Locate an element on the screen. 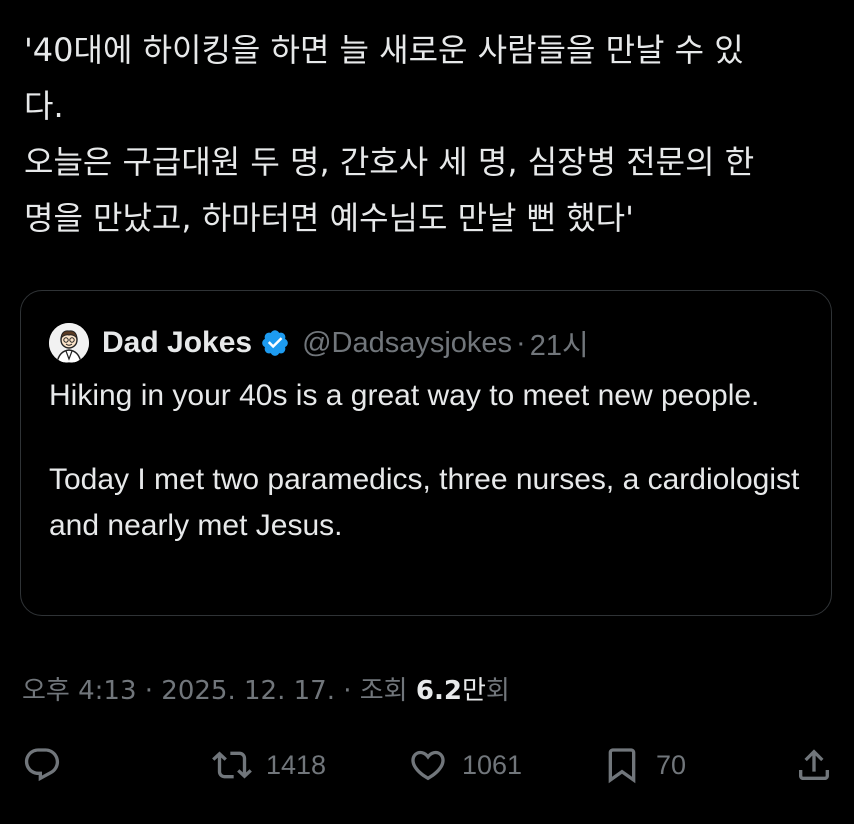  tweet-date: 2025. 12. 17. is located at coordinates (248, 691).